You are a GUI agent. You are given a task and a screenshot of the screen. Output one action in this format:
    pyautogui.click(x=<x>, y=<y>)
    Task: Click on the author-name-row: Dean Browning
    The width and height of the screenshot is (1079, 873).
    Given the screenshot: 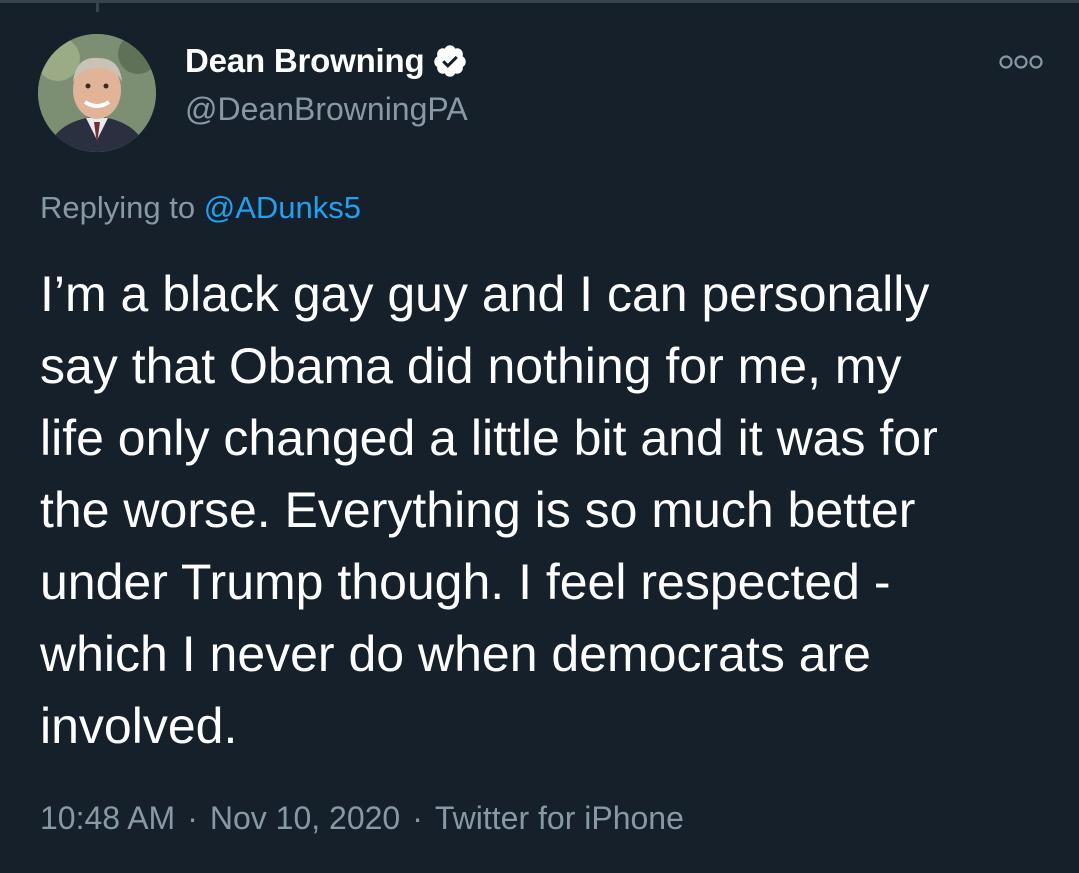 What is the action you would take?
    pyautogui.click(x=326, y=61)
    